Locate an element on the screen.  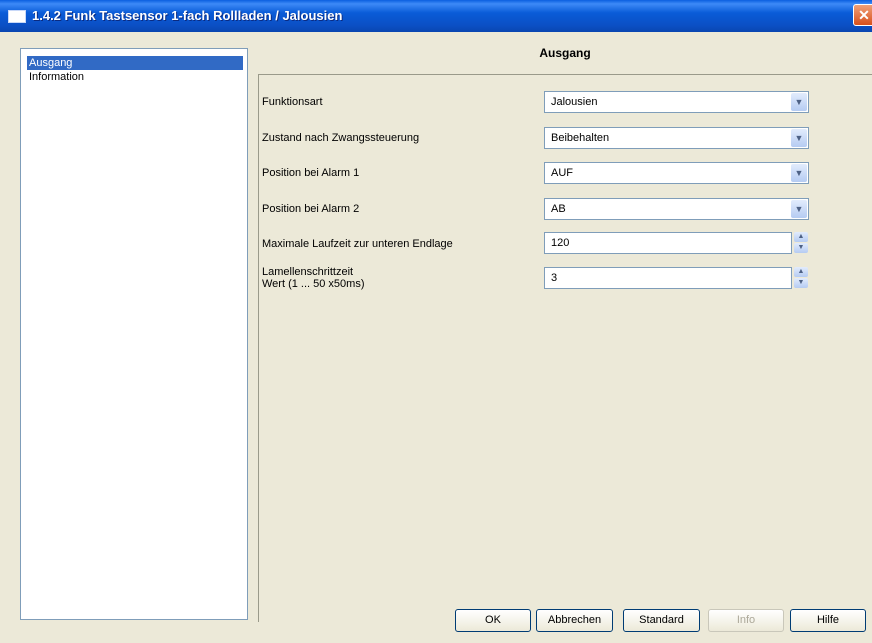
app-icon is located at coordinates (17, 16).